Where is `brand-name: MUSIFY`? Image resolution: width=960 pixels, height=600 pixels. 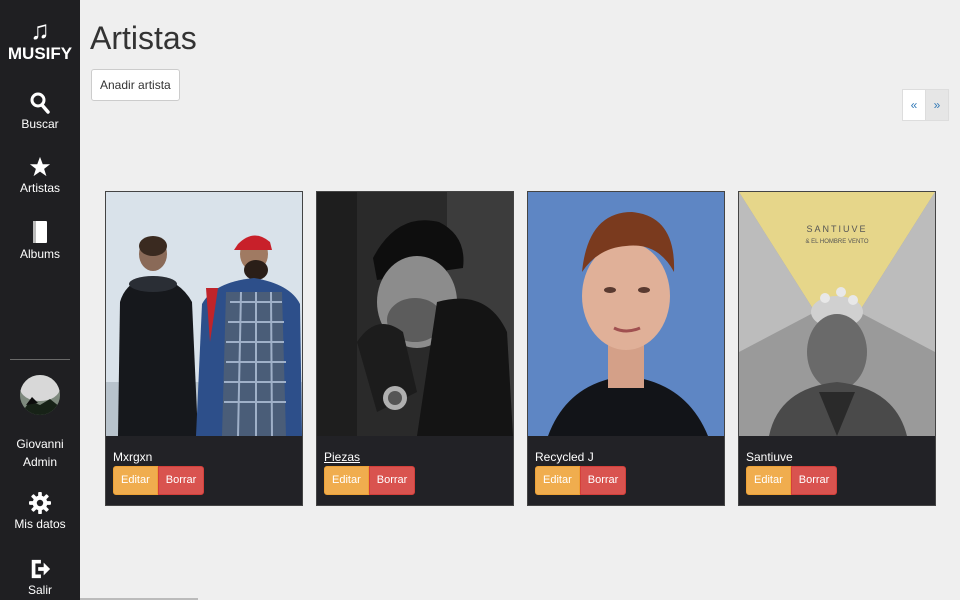
brand-name: MUSIFY is located at coordinates (40, 53).